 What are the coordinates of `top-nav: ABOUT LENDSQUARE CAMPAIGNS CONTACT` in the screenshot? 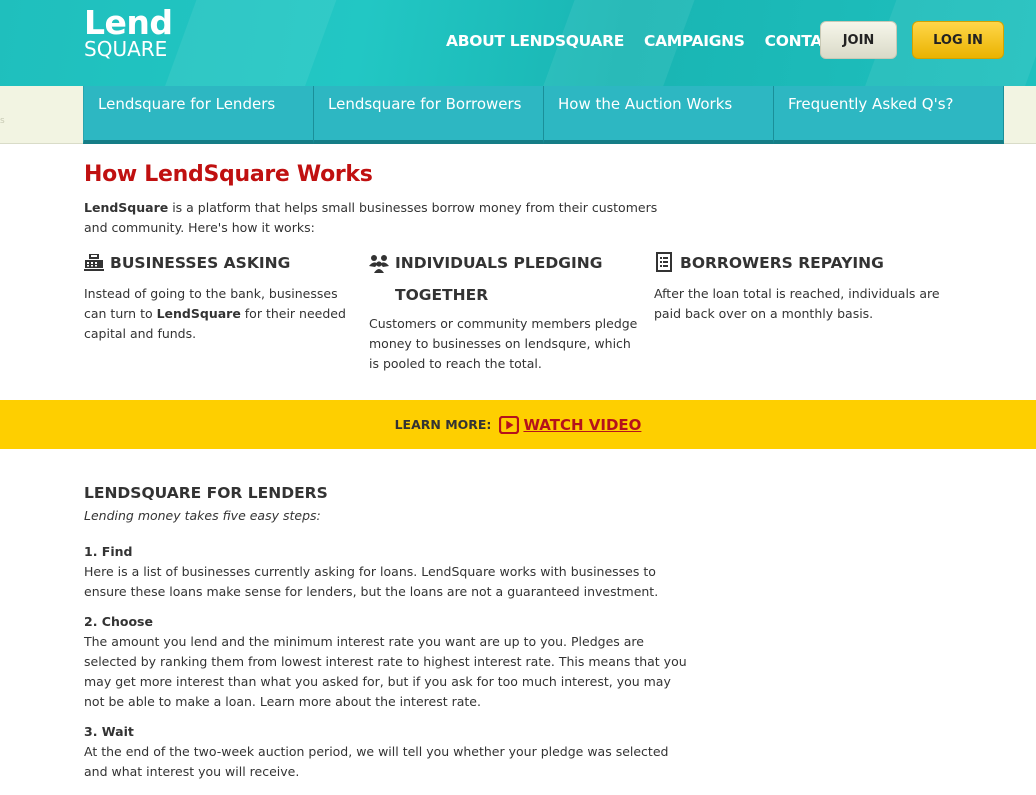 It's located at (654, 41).